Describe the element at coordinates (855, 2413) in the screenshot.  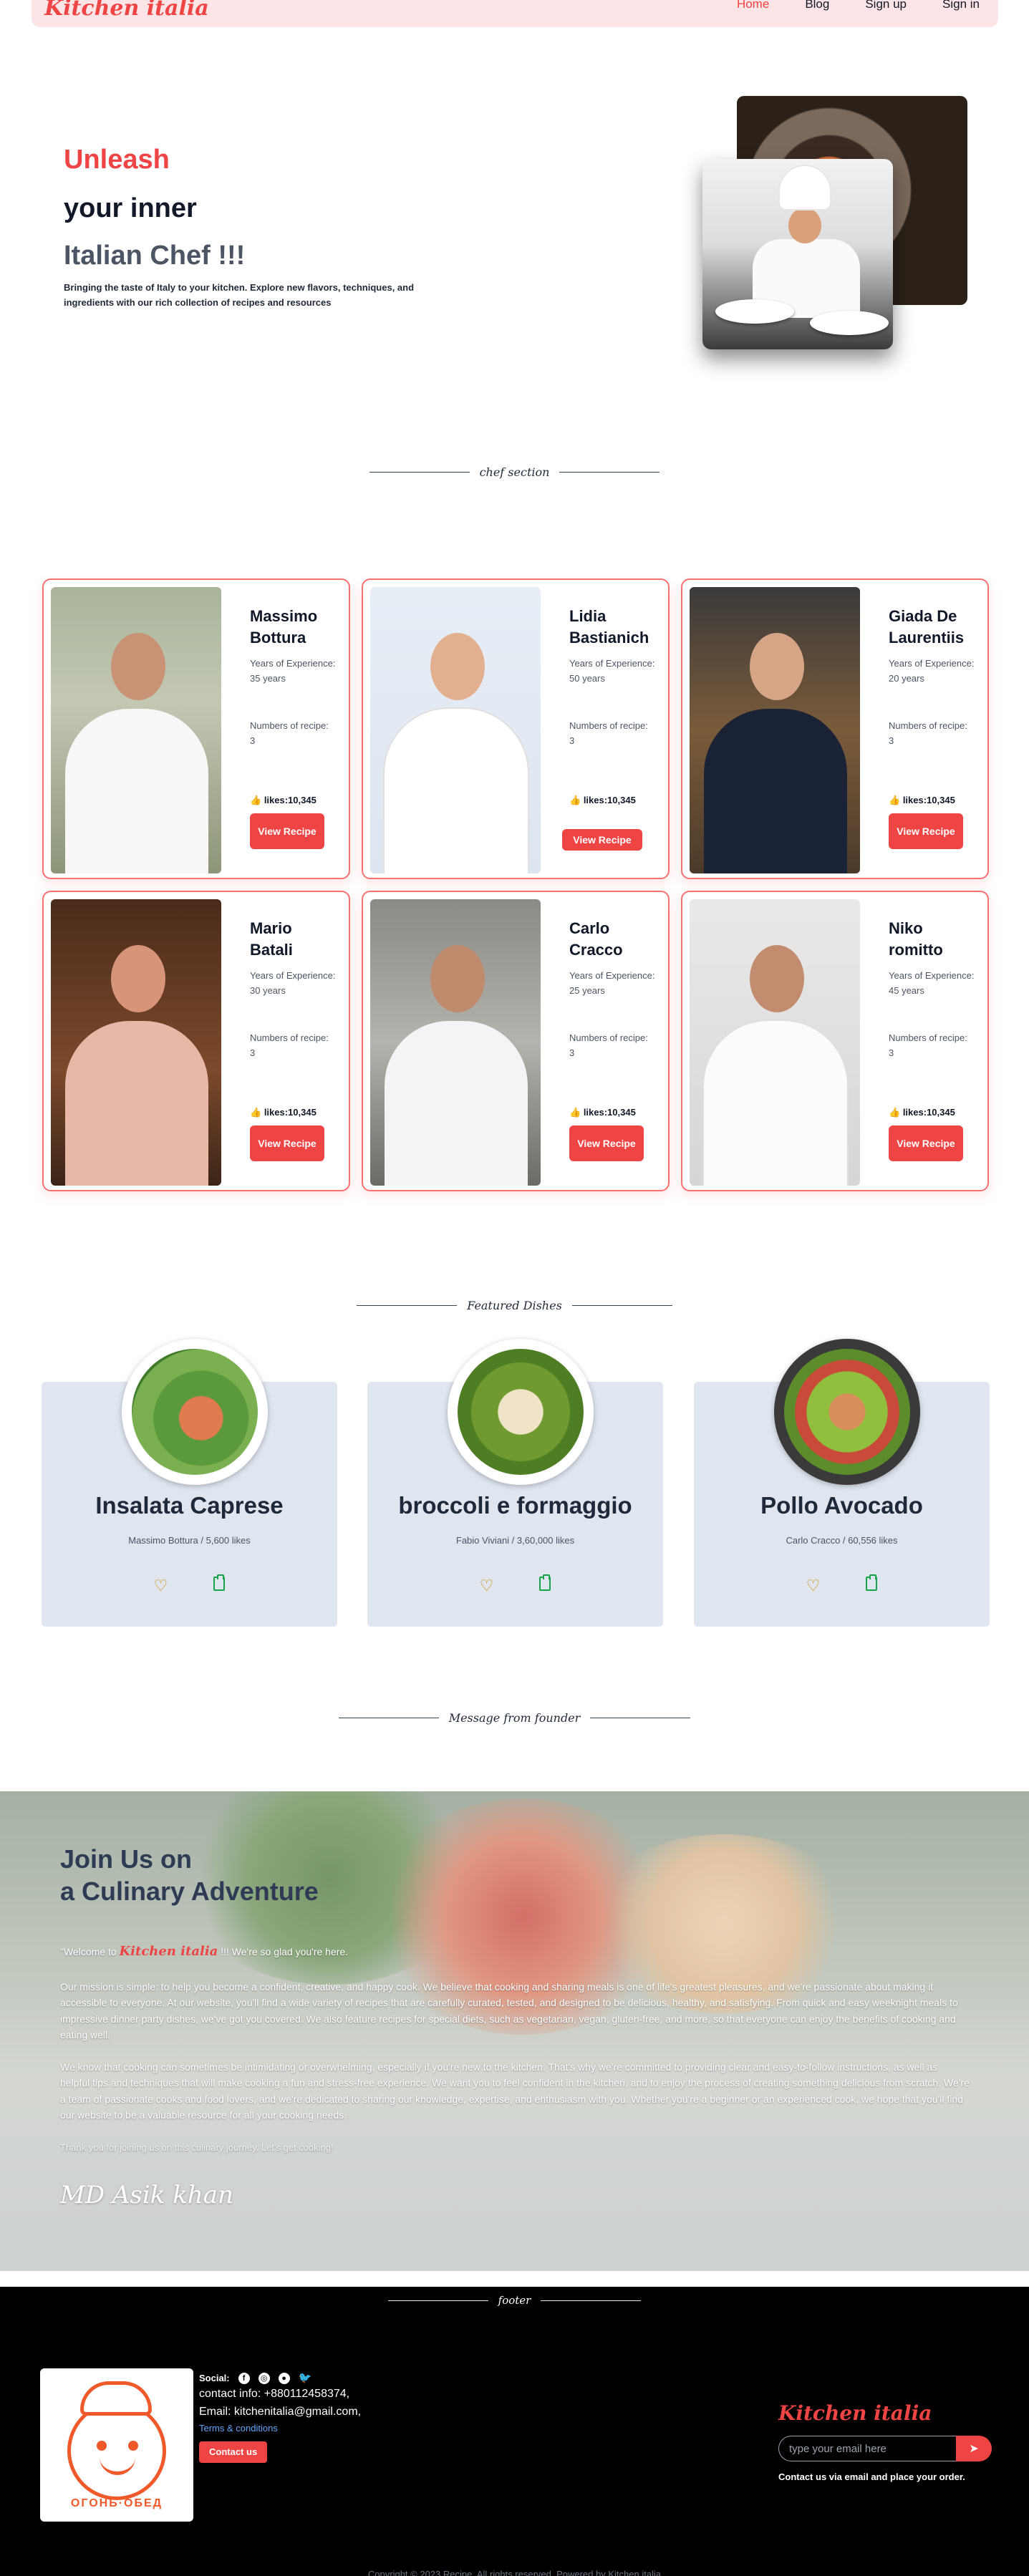
I see `footer-brand: Kitchen italia` at that location.